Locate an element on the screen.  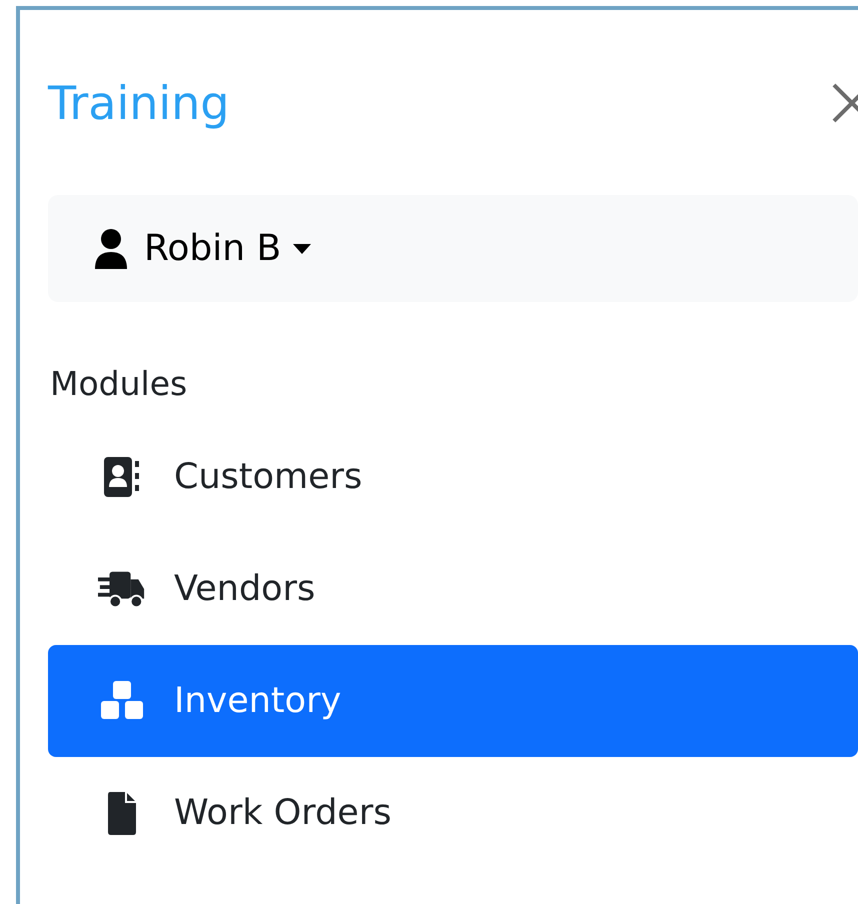
nav-item: Inventory is located at coordinates (453, 701).